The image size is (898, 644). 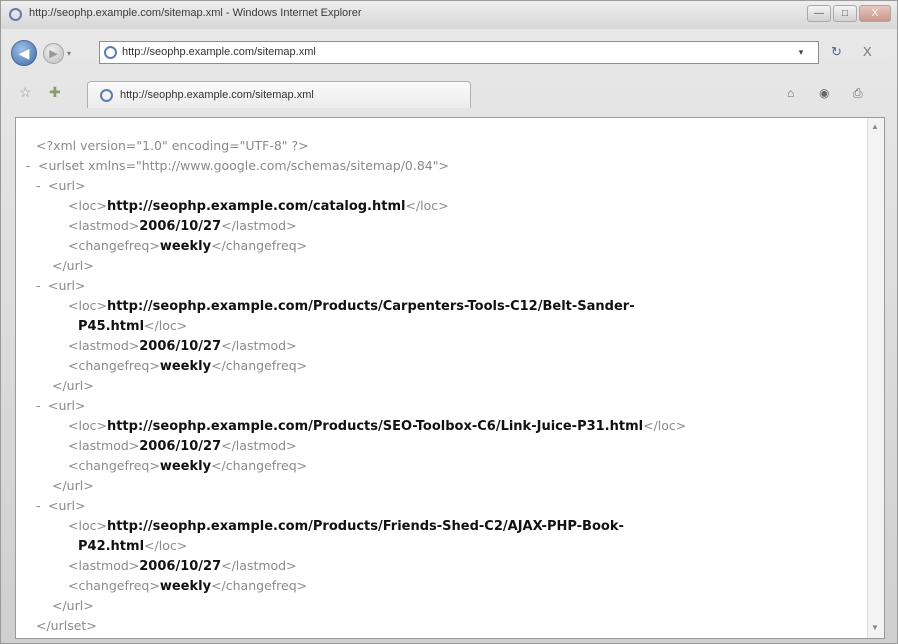 I want to click on address-input: http://seophp.example.com/sitemap.xml, so click(x=219, y=52).